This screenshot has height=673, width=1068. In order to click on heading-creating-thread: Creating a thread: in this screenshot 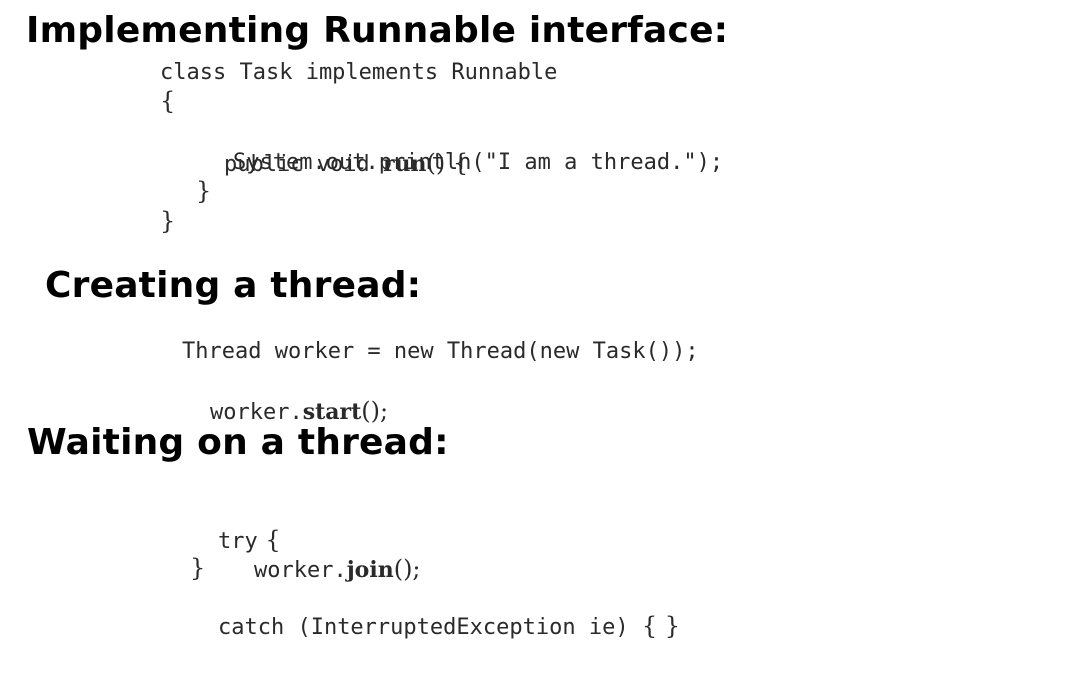, I will do `click(233, 285)`.